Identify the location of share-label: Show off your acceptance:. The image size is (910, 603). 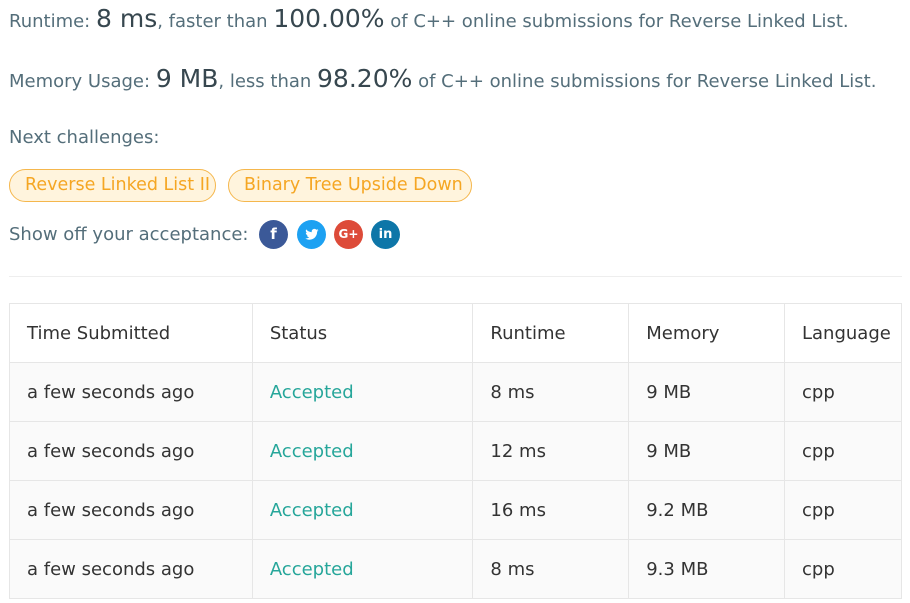
(129, 234).